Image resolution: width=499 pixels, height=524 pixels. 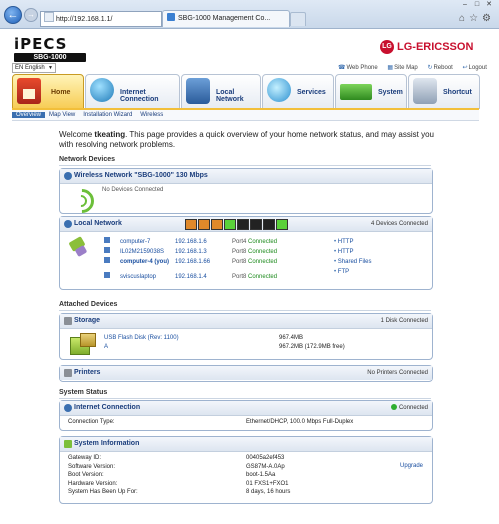 What do you see at coordinates (192, 262) in the screenshot?
I see `device-ip: 192.168.1.66` at bounding box center [192, 262].